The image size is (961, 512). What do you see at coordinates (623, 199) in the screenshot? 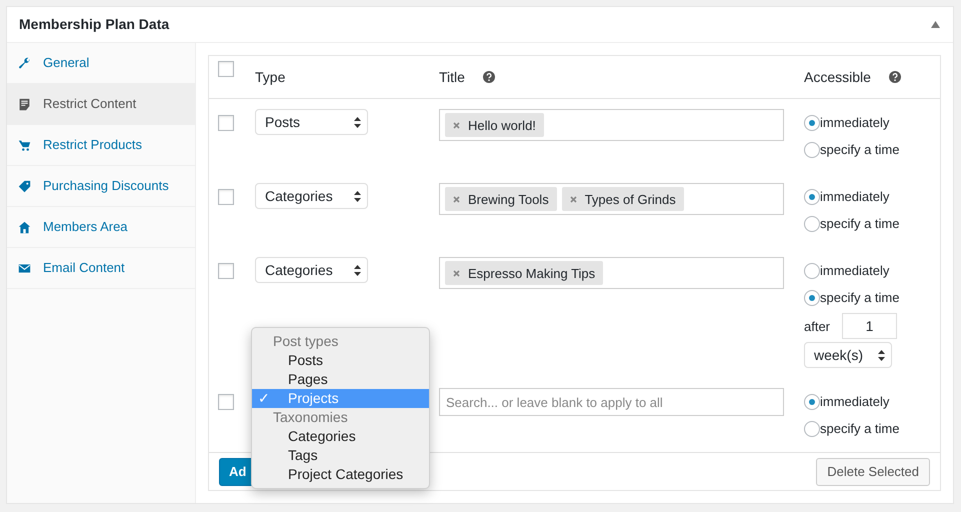
I see `title-tag: Types of Grinds` at bounding box center [623, 199].